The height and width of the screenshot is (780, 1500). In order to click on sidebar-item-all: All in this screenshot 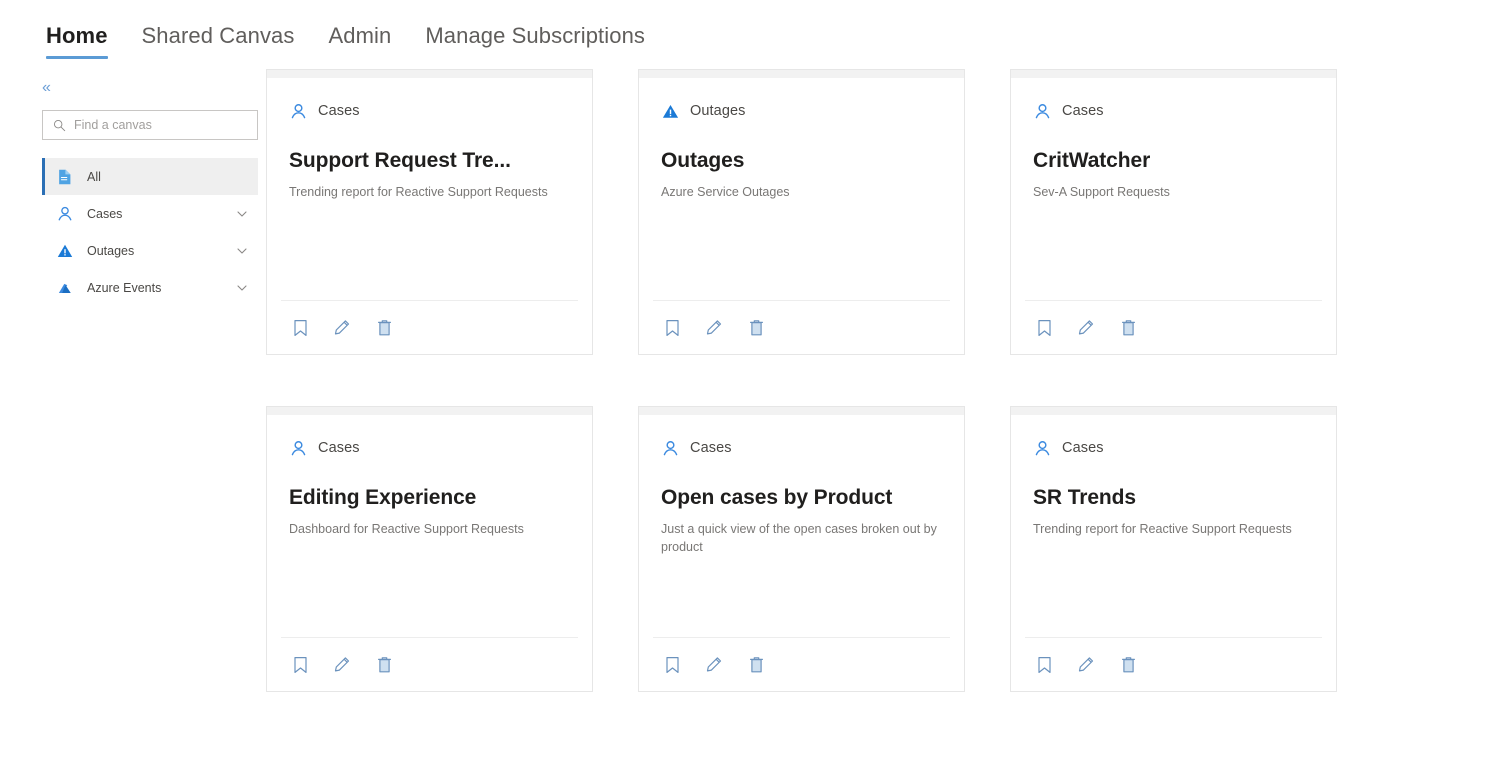, I will do `click(150, 176)`.